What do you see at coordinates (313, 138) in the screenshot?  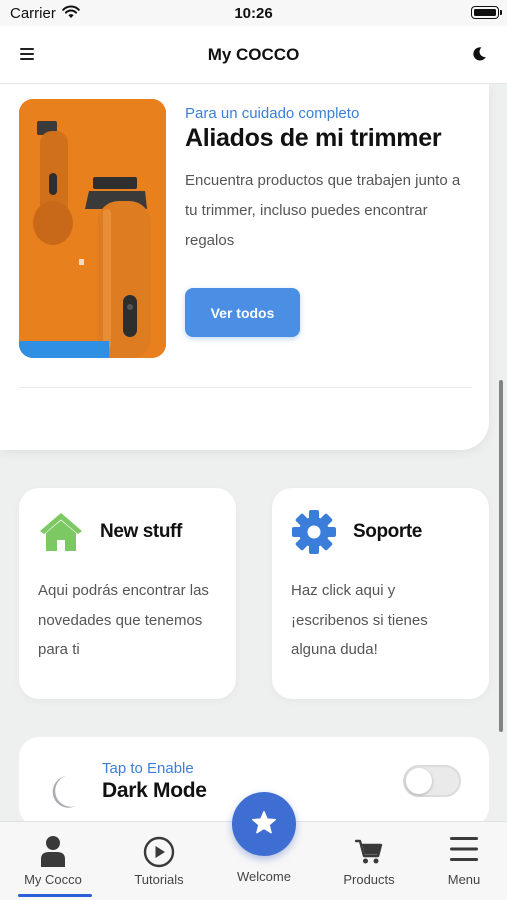 I see `hero-title: Aliados de mi trimmer` at bounding box center [313, 138].